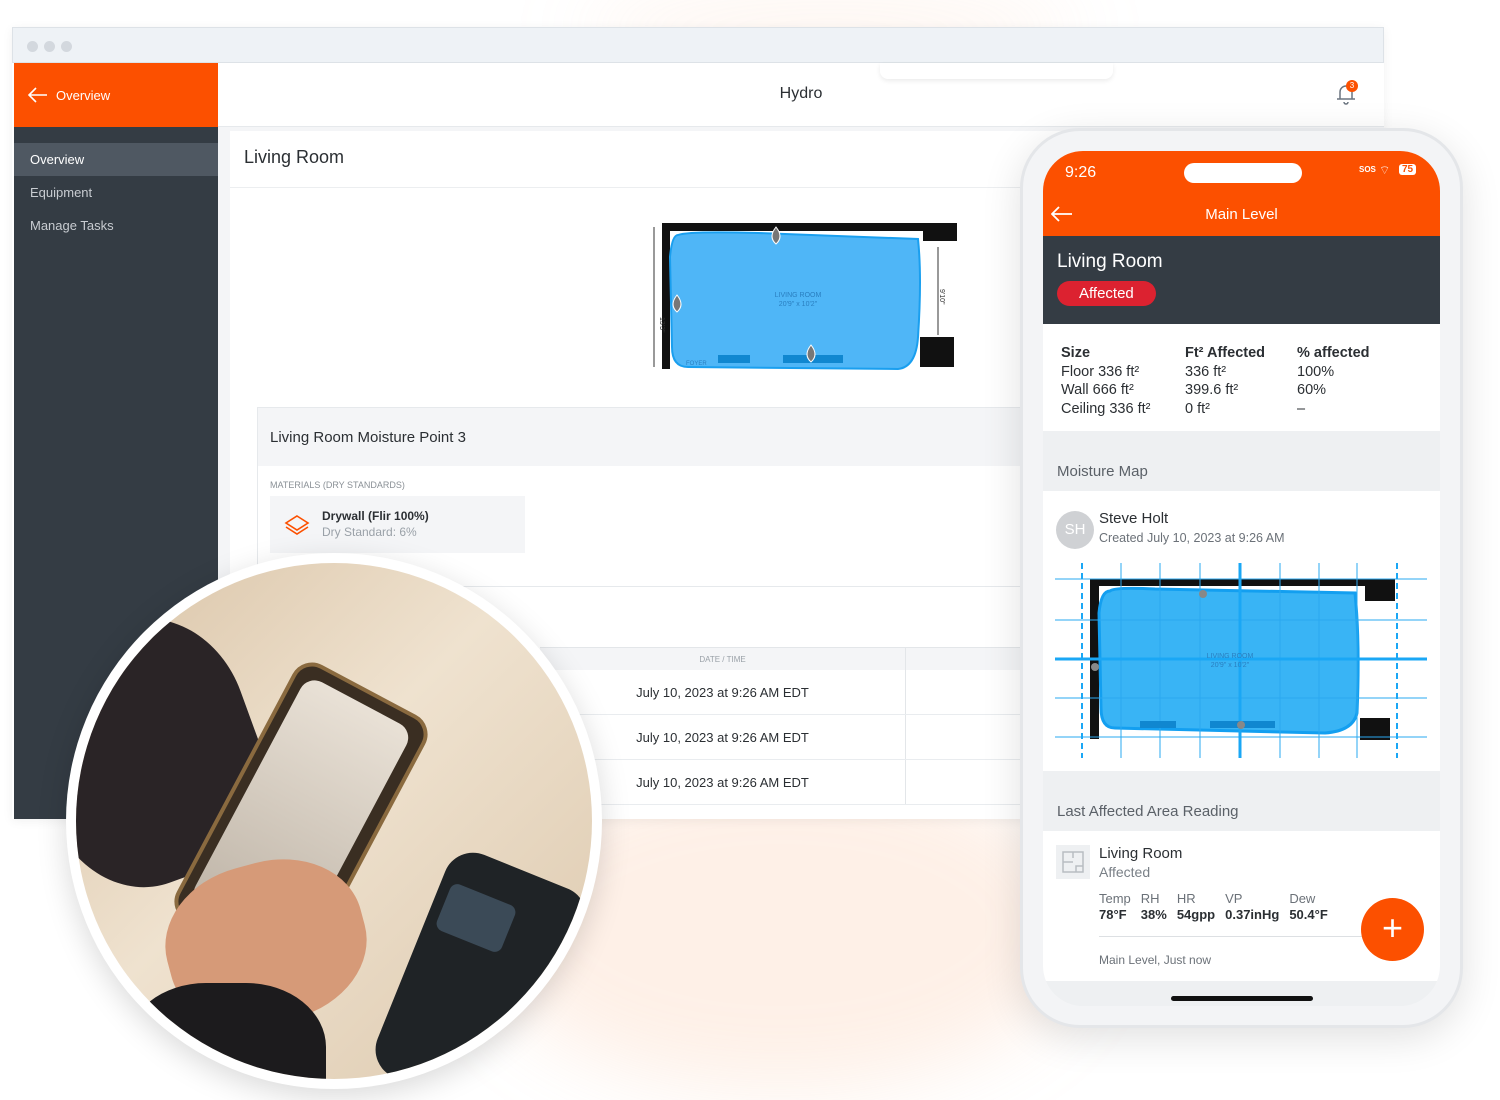 The height and width of the screenshot is (1100, 1500). Describe the element at coordinates (696, 364) in the screenshot. I see `foyer-label: FOYER` at that location.